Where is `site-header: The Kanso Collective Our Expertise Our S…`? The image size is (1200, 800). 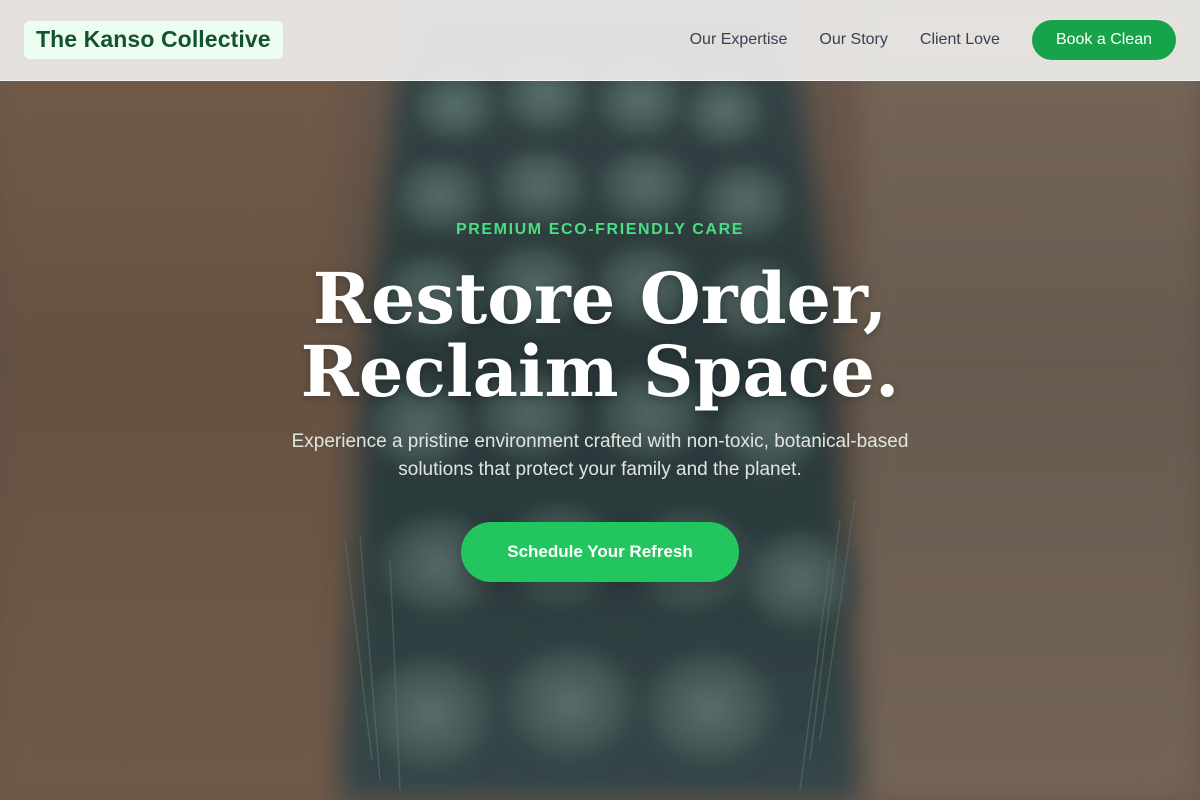
site-header: The Kanso Collective Our Expertise Our S… is located at coordinates (600, 40).